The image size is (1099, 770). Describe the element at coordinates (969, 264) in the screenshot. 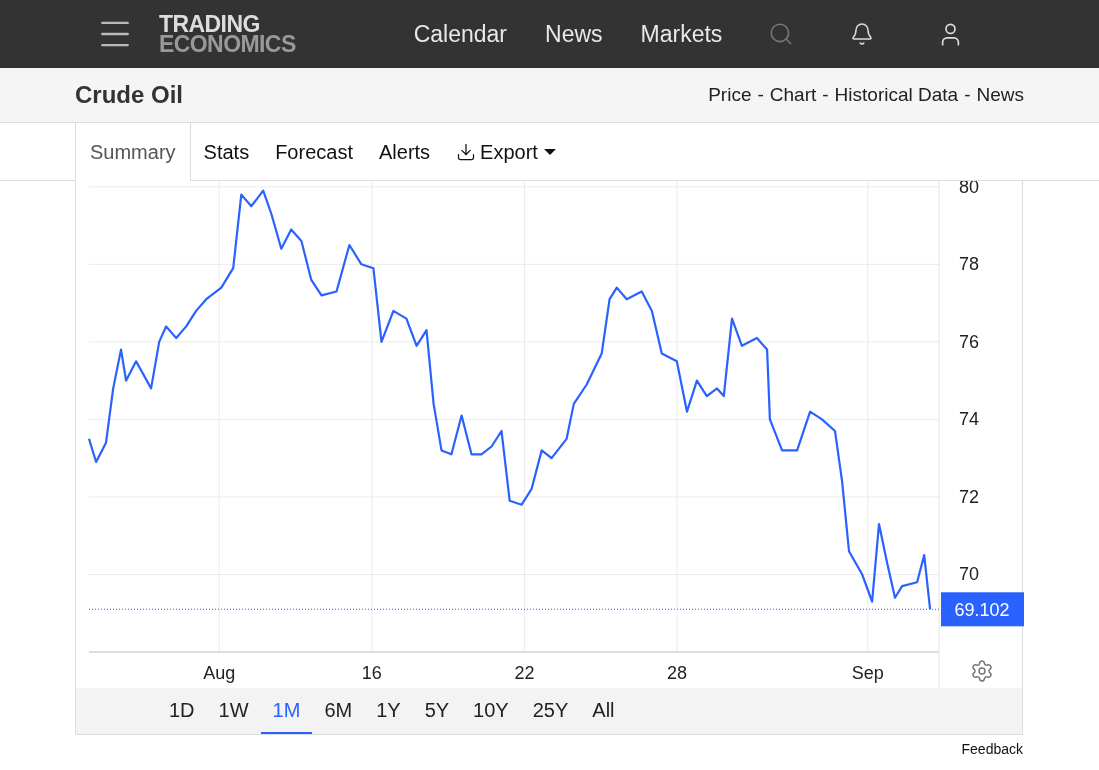

I see `y-axis-label: 78` at that location.